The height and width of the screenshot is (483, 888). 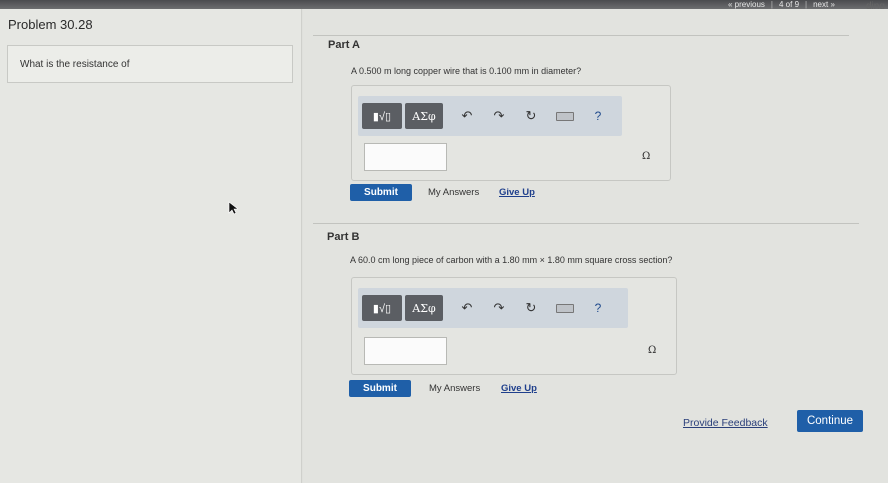 I want to click on part-b-answer-box: ▮√▯ ΑΣφ ↶ ↷ ↻ ? Ω, so click(x=514, y=326).